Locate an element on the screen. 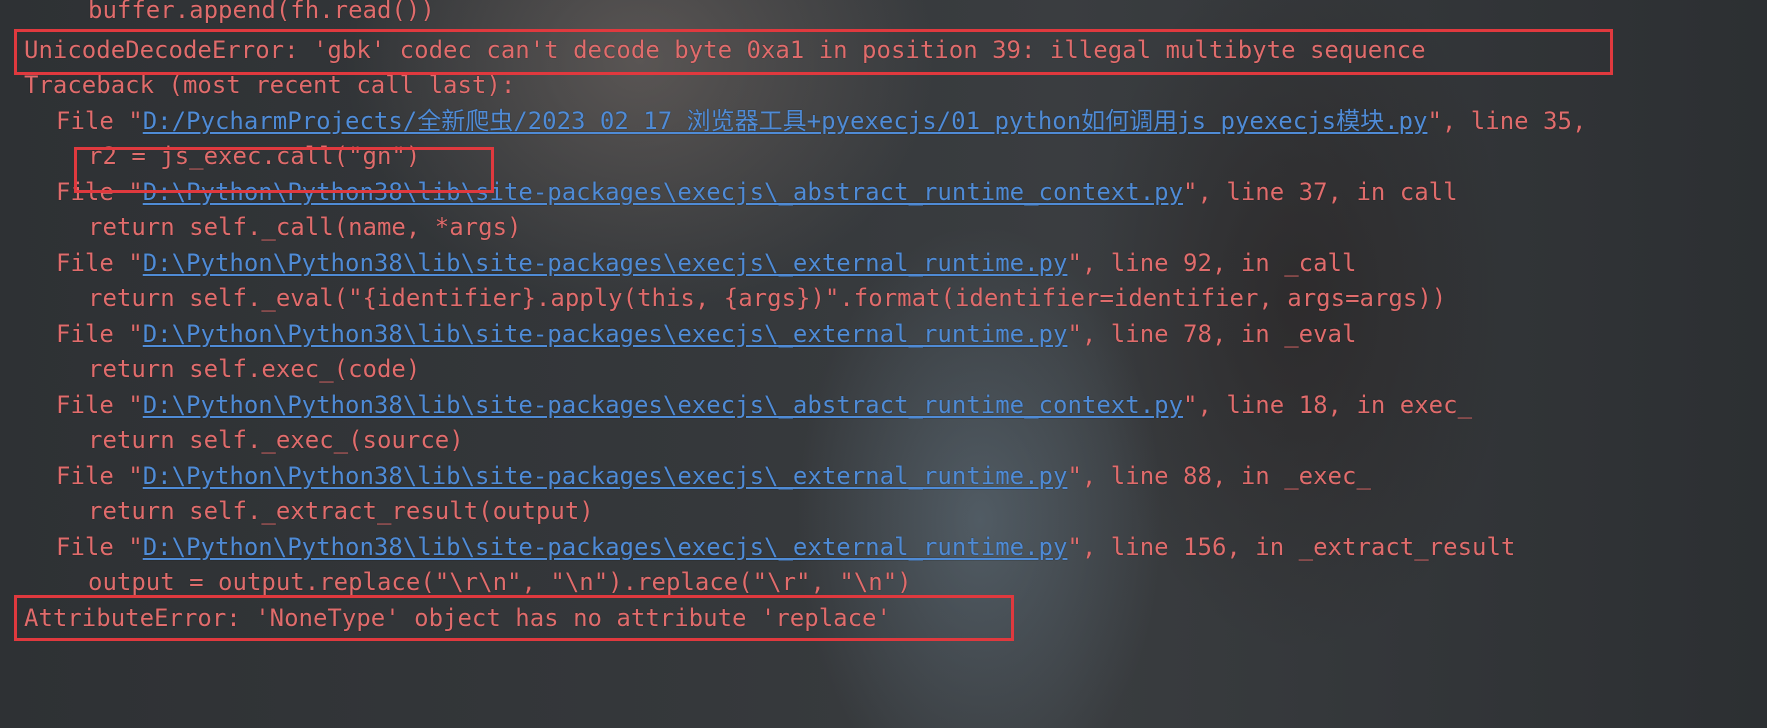 The height and width of the screenshot is (728, 1767). file-suffix: ", line 156, in _extract_result is located at coordinates (1291, 547).